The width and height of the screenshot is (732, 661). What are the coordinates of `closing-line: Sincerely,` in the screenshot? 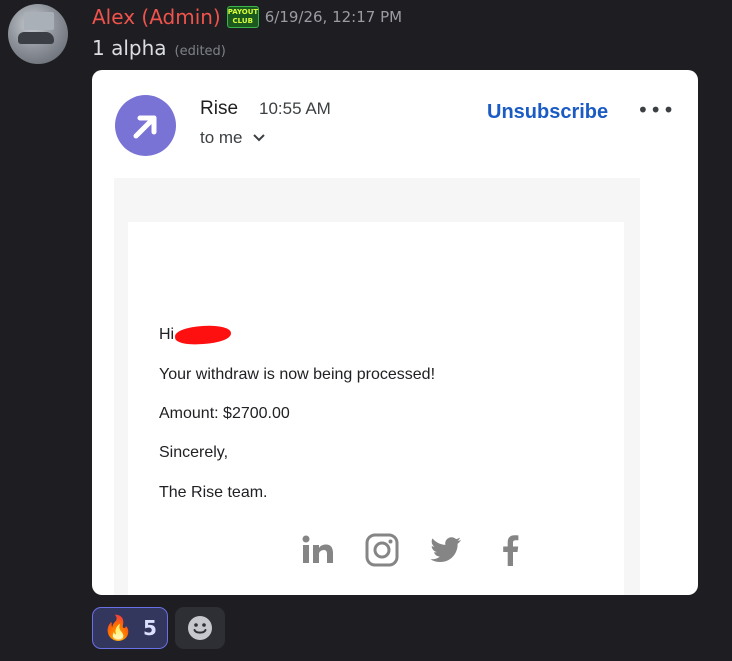 It's located at (194, 452).